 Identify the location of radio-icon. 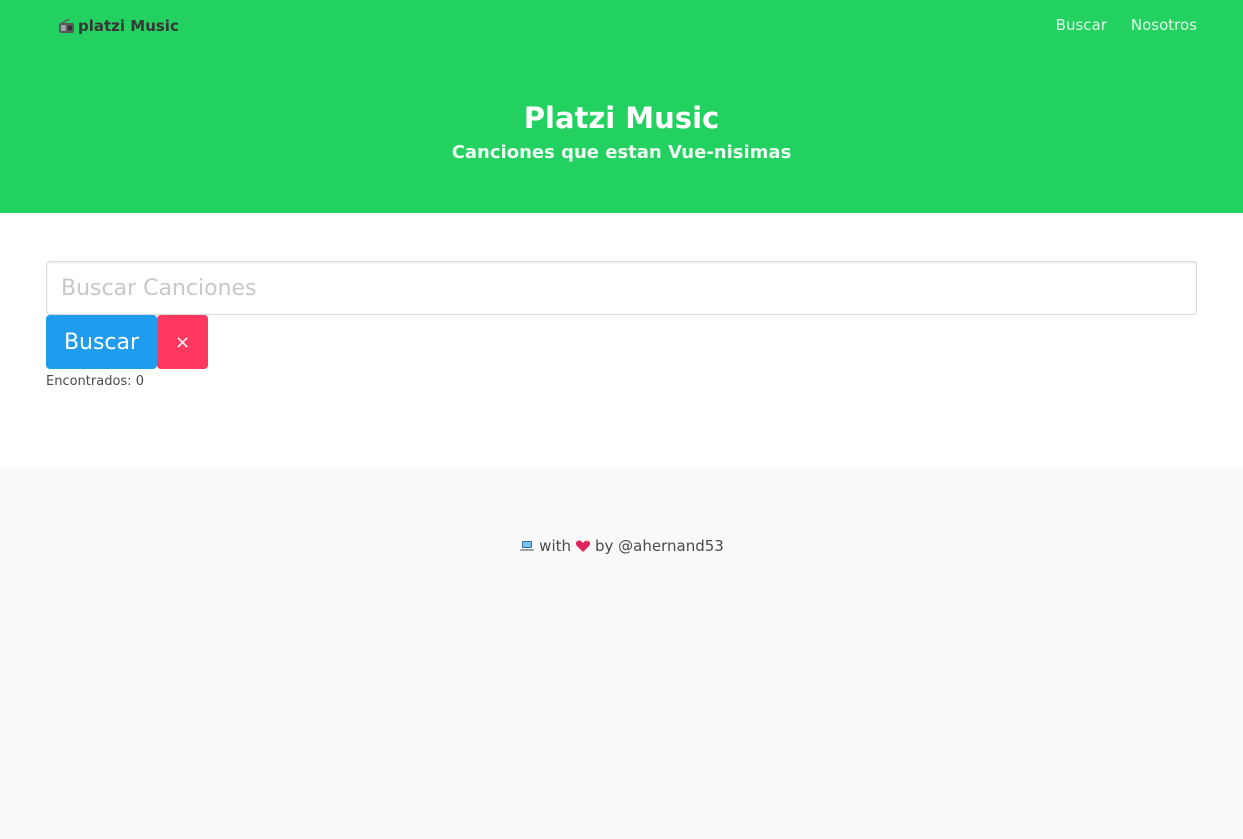
(66, 25).